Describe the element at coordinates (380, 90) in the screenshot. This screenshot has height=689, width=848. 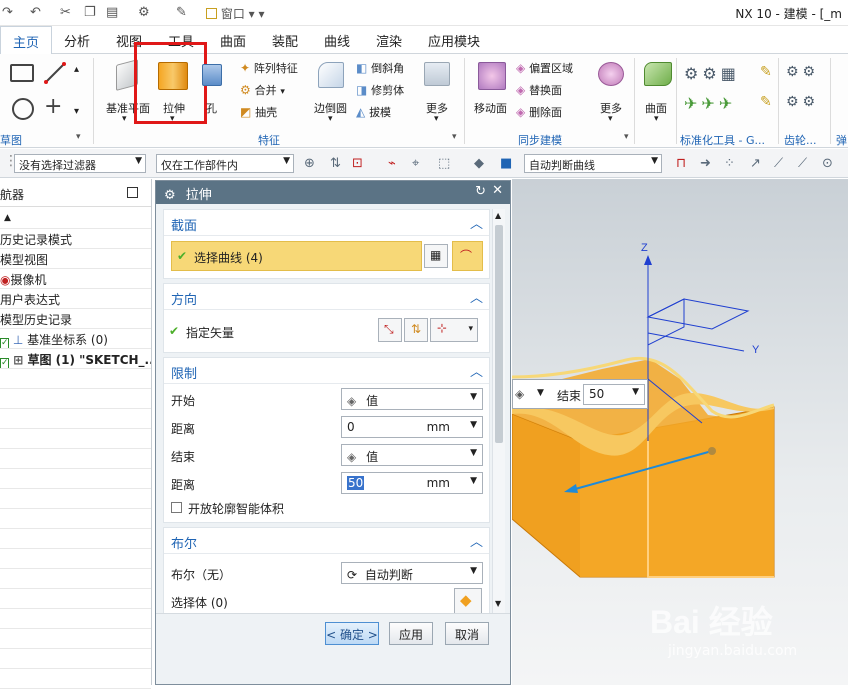
I see `trim-body-button: ◨ 修剪体` at that location.